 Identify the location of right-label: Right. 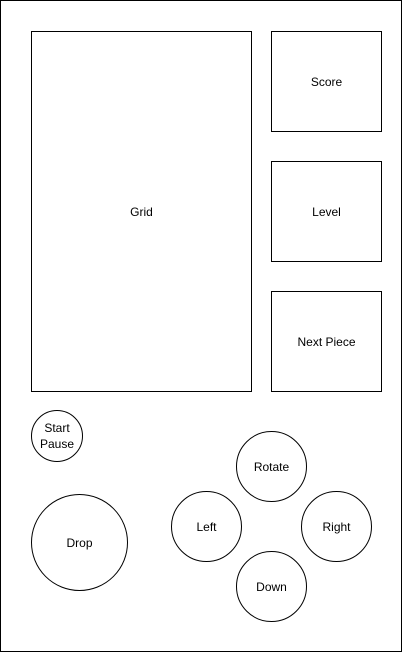
(336, 526).